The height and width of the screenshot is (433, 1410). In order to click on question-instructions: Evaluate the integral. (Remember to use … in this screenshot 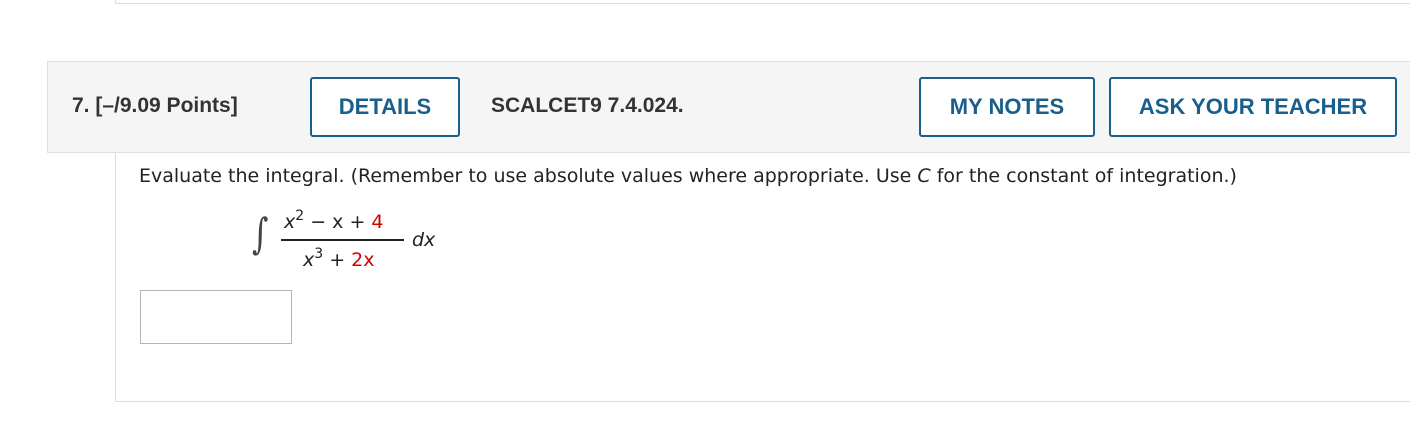, I will do `click(688, 176)`.